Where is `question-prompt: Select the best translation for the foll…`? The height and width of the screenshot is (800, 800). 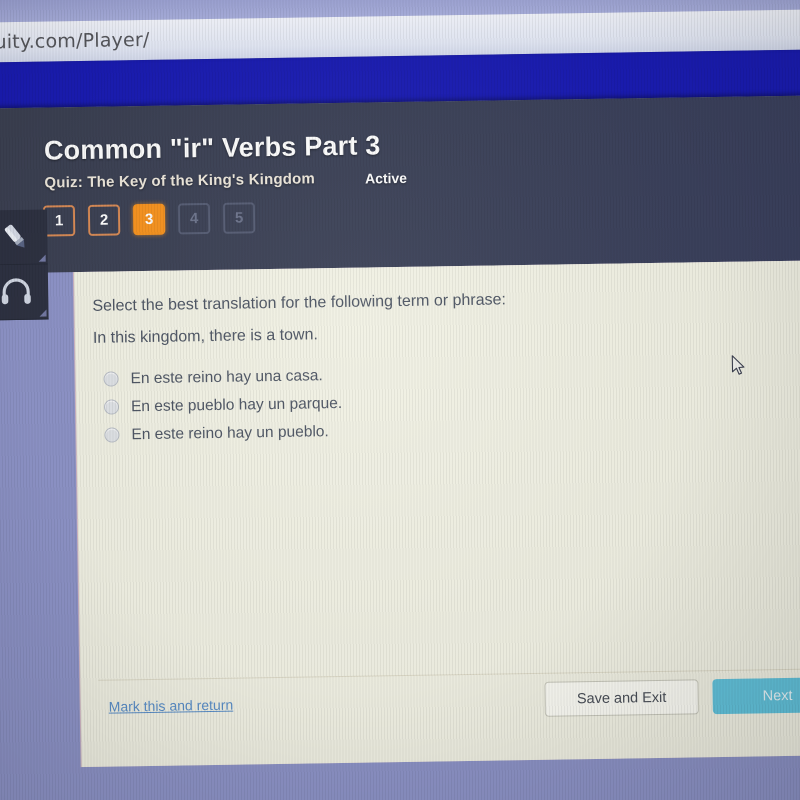
question-prompt: Select the best translation for the foll… is located at coordinates (299, 303).